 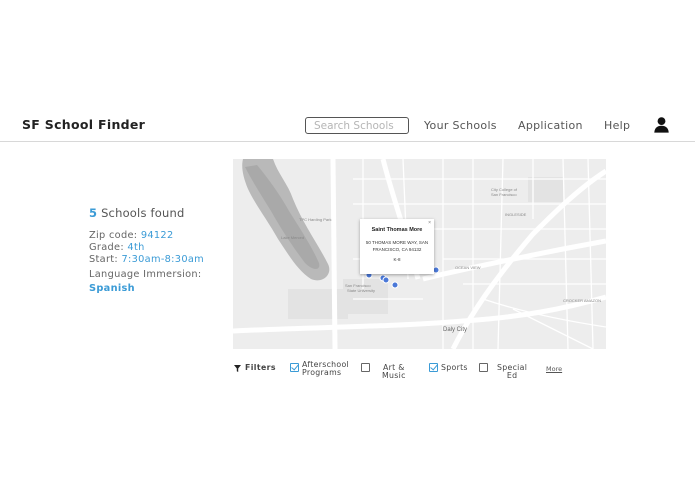 What do you see at coordinates (237, 368) in the screenshot?
I see `filter-icon` at bounding box center [237, 368].